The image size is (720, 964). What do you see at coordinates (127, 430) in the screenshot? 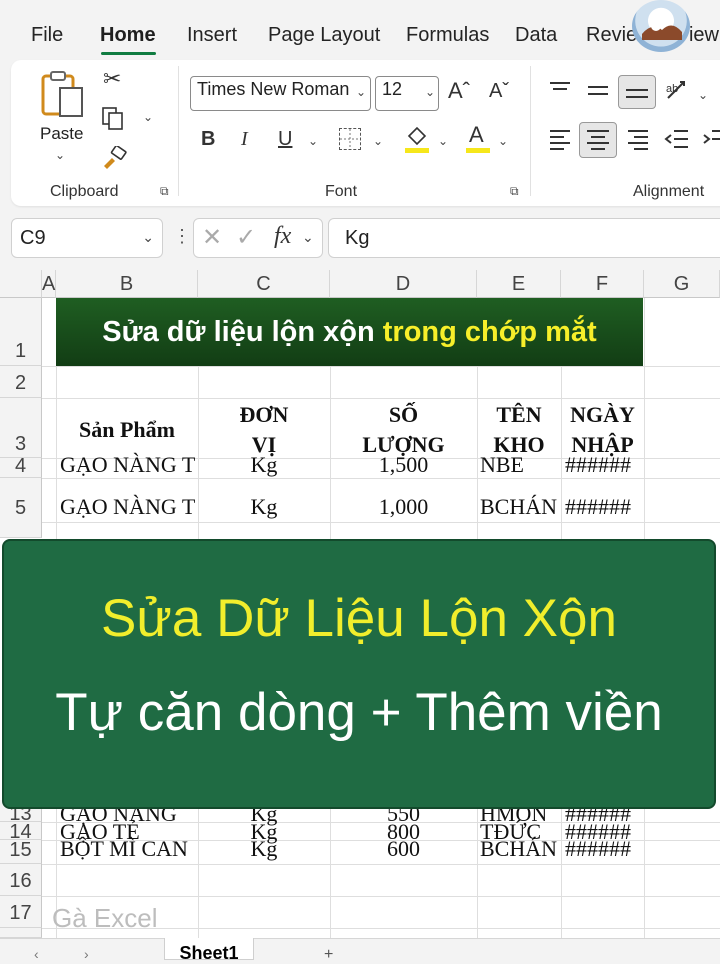
I see `header-product: Sản Phẩm` at bounding box center [127, 430].